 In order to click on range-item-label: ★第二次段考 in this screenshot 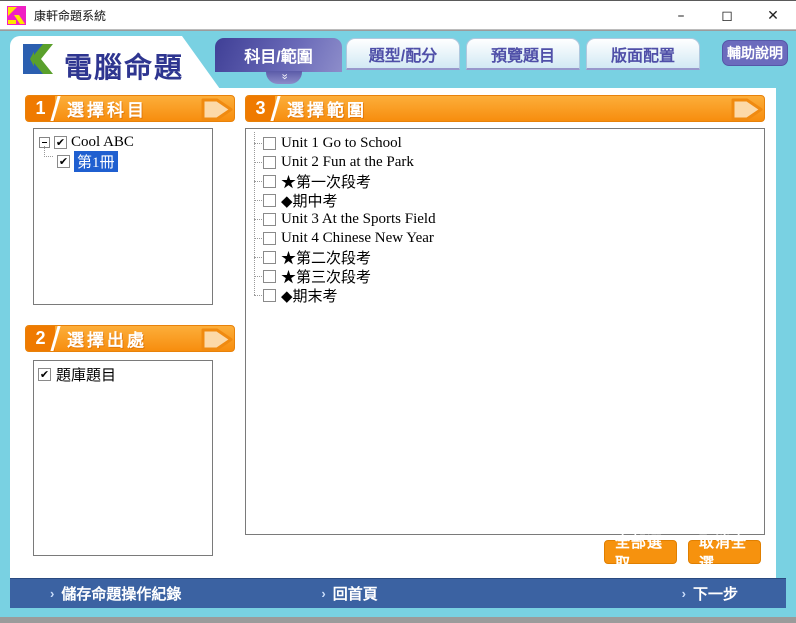, I will do `click(326, 257)`.